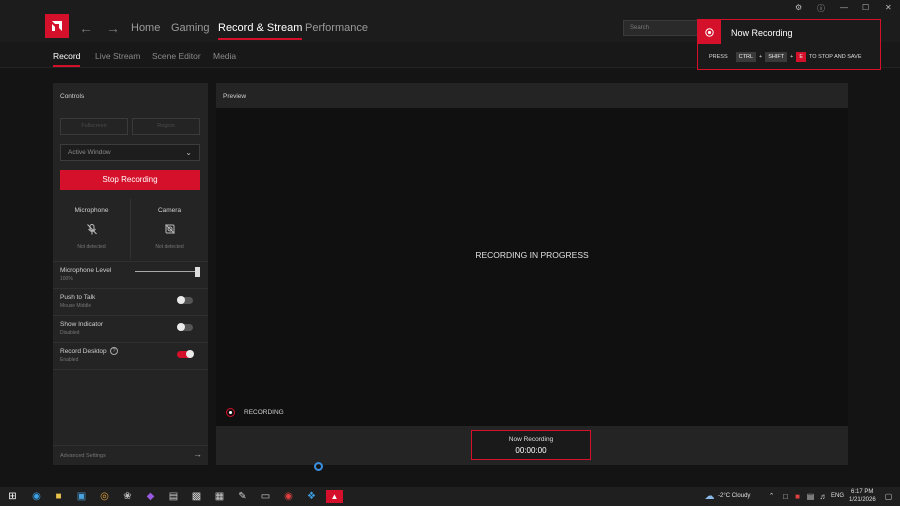  I want to click on back-arrow-icon: ←, so click(86, 28).